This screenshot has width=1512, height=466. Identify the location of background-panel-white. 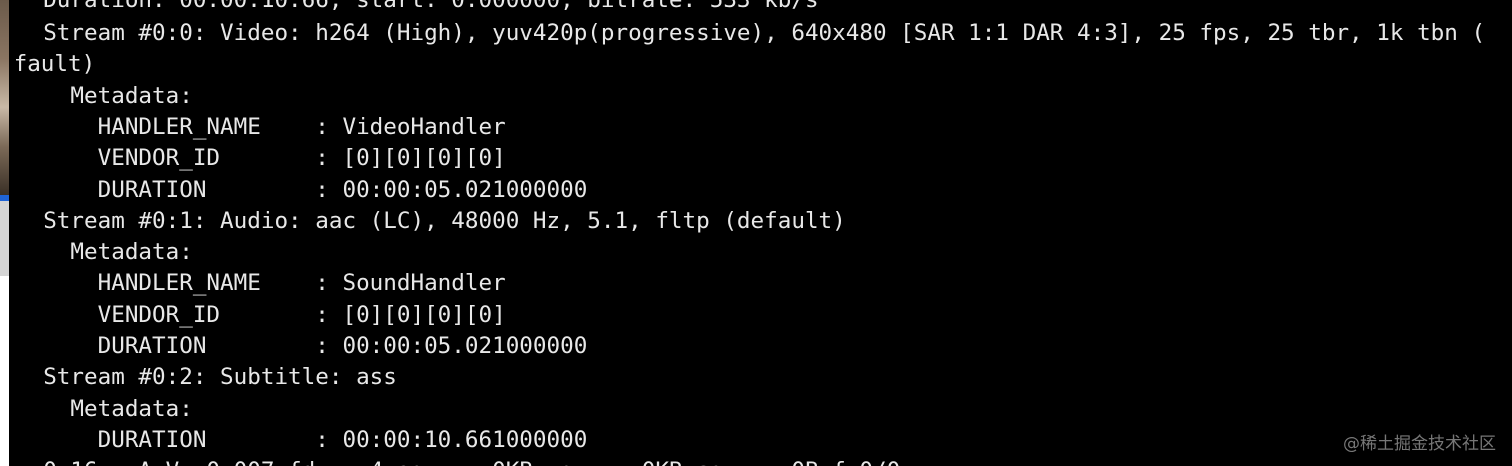
(4, 371).